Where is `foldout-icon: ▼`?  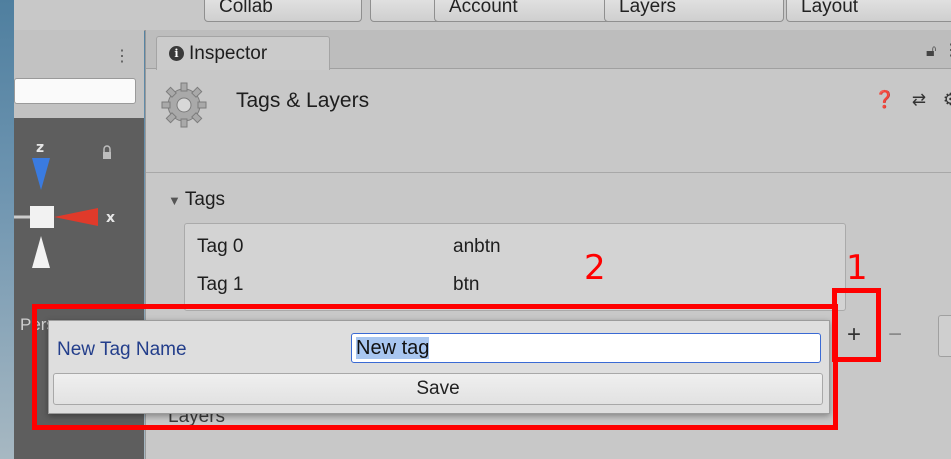 foldout-icon: ▼ is located at coordinates (174, 200).